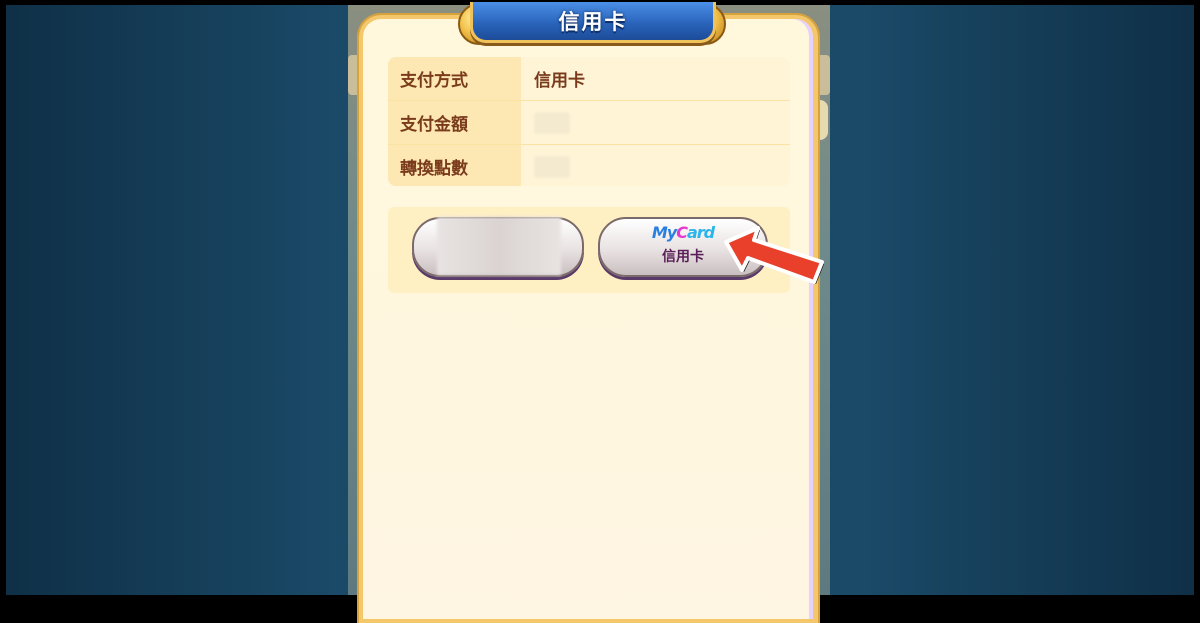  I want to click on dialog-title-banner: 信用卡, so click(593, 22).